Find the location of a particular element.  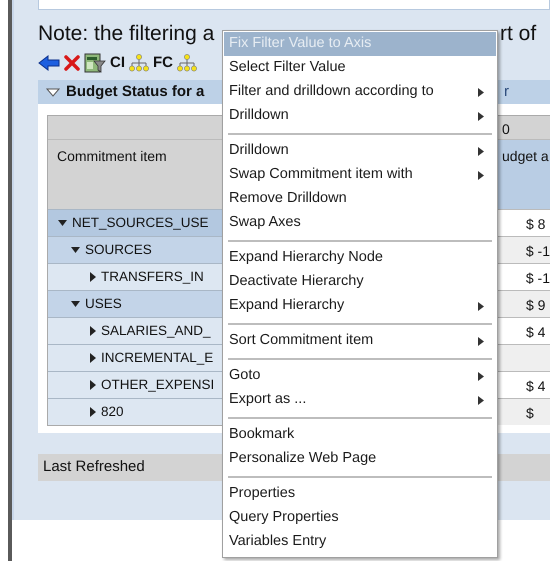

tree-row-cell: 820 is located at coordinates (135, 411).